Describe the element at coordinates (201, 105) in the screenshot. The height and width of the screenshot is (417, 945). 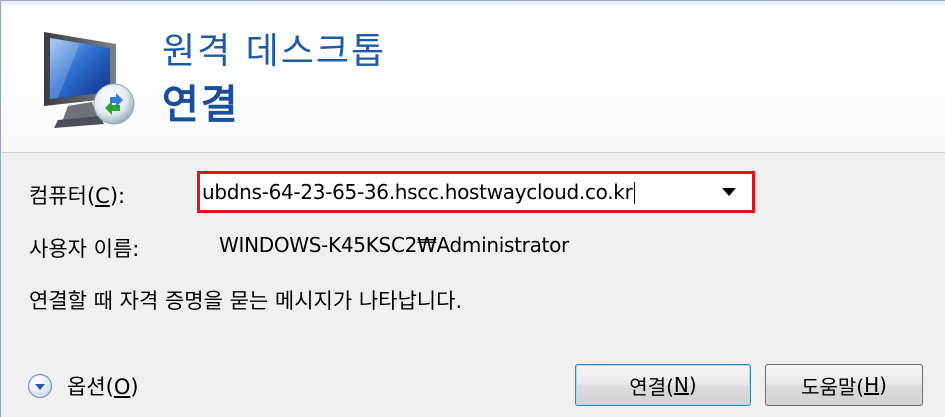
I see `window-title: 연결` at that location.